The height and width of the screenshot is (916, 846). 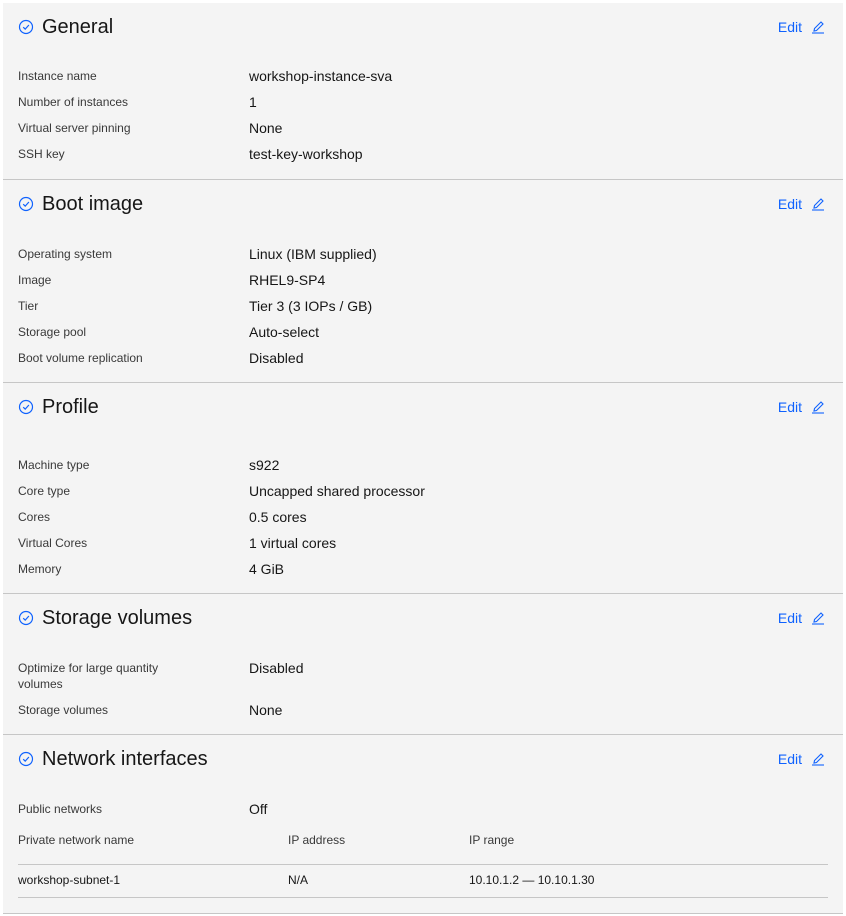 I want to click on column-header: Private network name, so click(x=76, y=840).